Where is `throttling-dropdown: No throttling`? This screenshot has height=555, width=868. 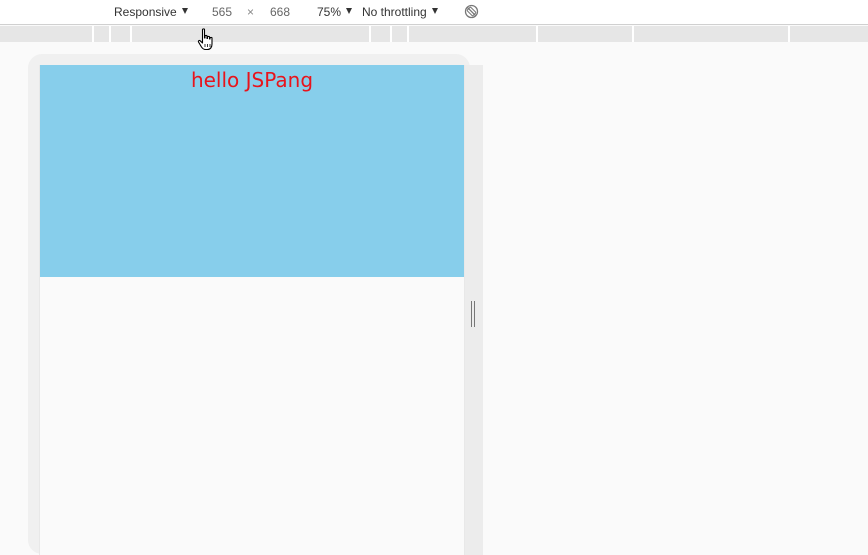 throttling-dropdown: No throttling is located at coordinates (400, 12).